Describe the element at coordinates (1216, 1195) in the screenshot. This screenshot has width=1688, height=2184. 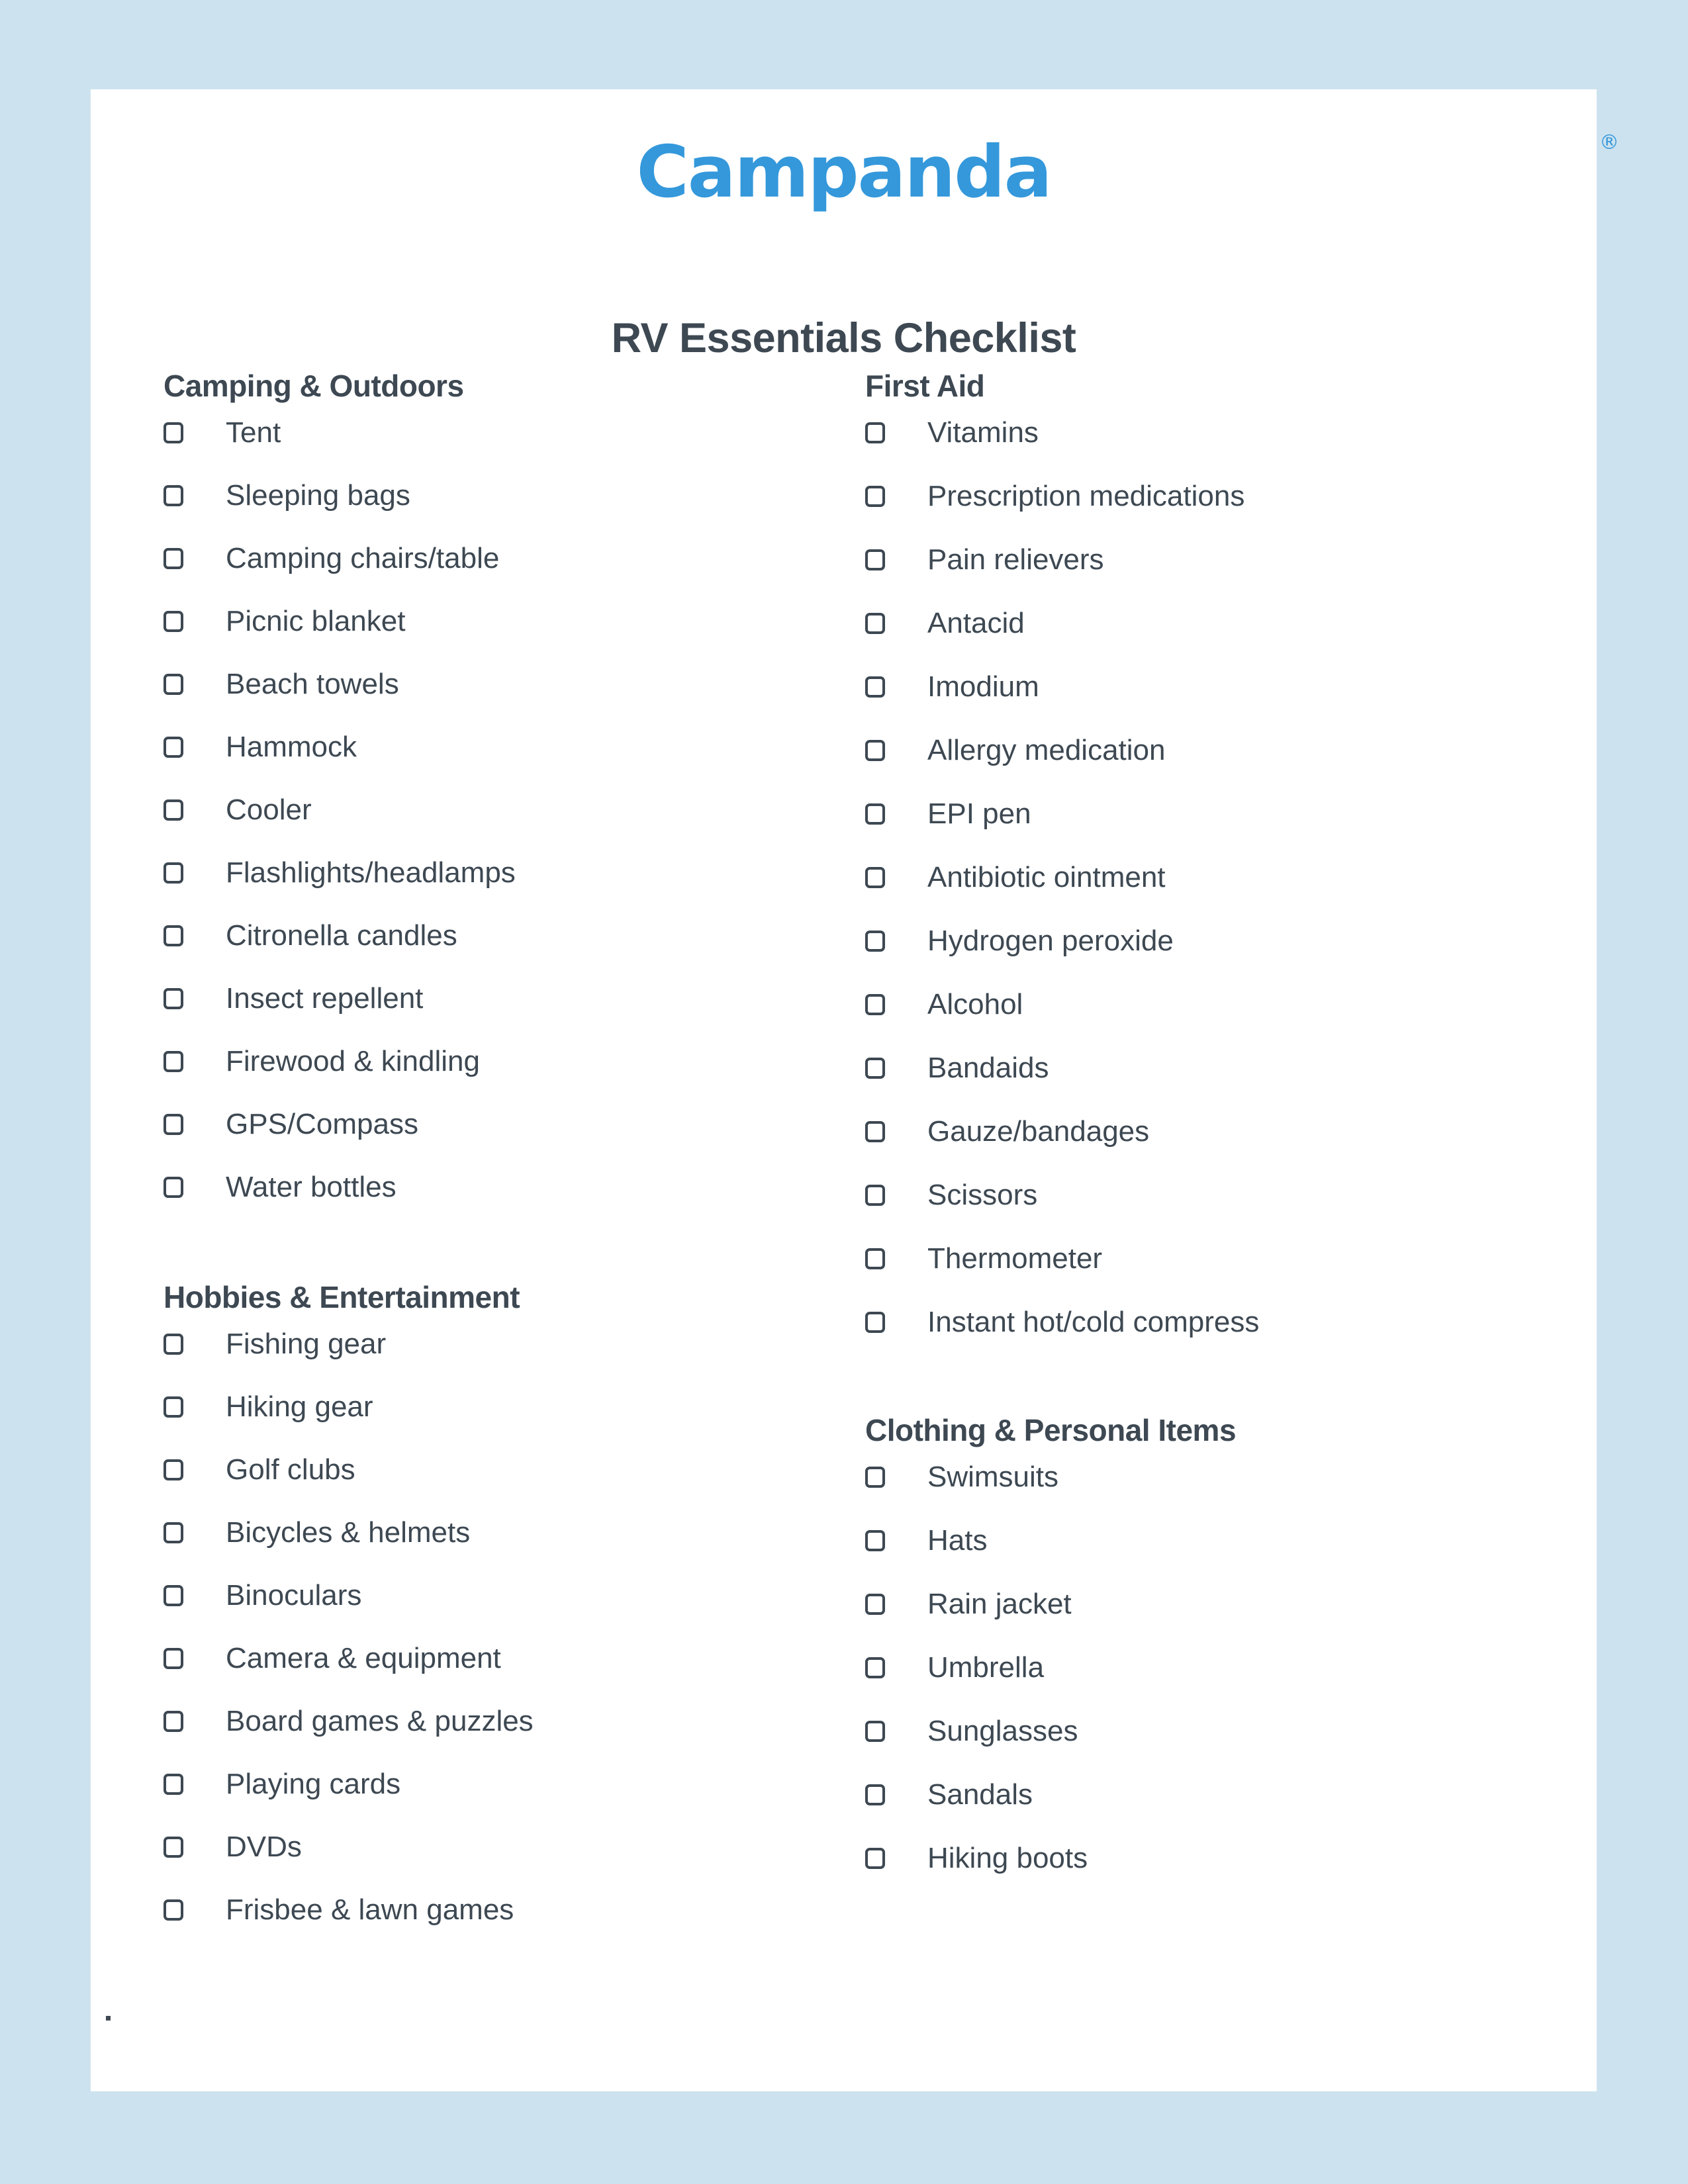
I see `checklist-item: Scissors` at that location.